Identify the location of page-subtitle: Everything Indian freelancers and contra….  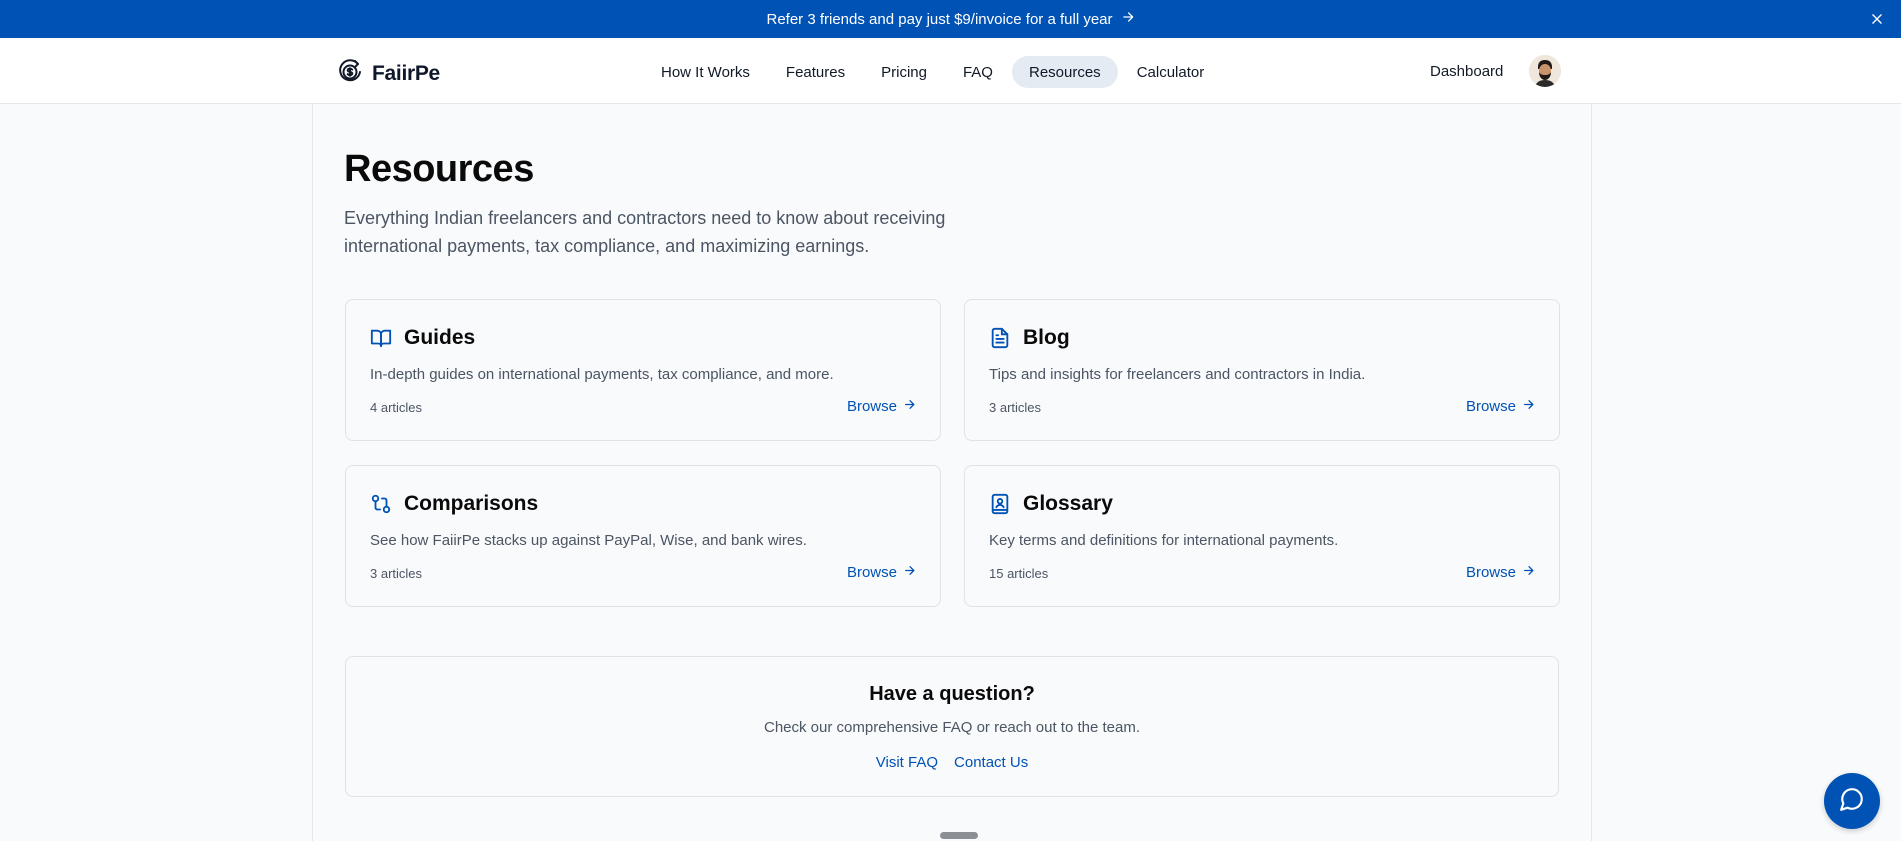
(645, 232).